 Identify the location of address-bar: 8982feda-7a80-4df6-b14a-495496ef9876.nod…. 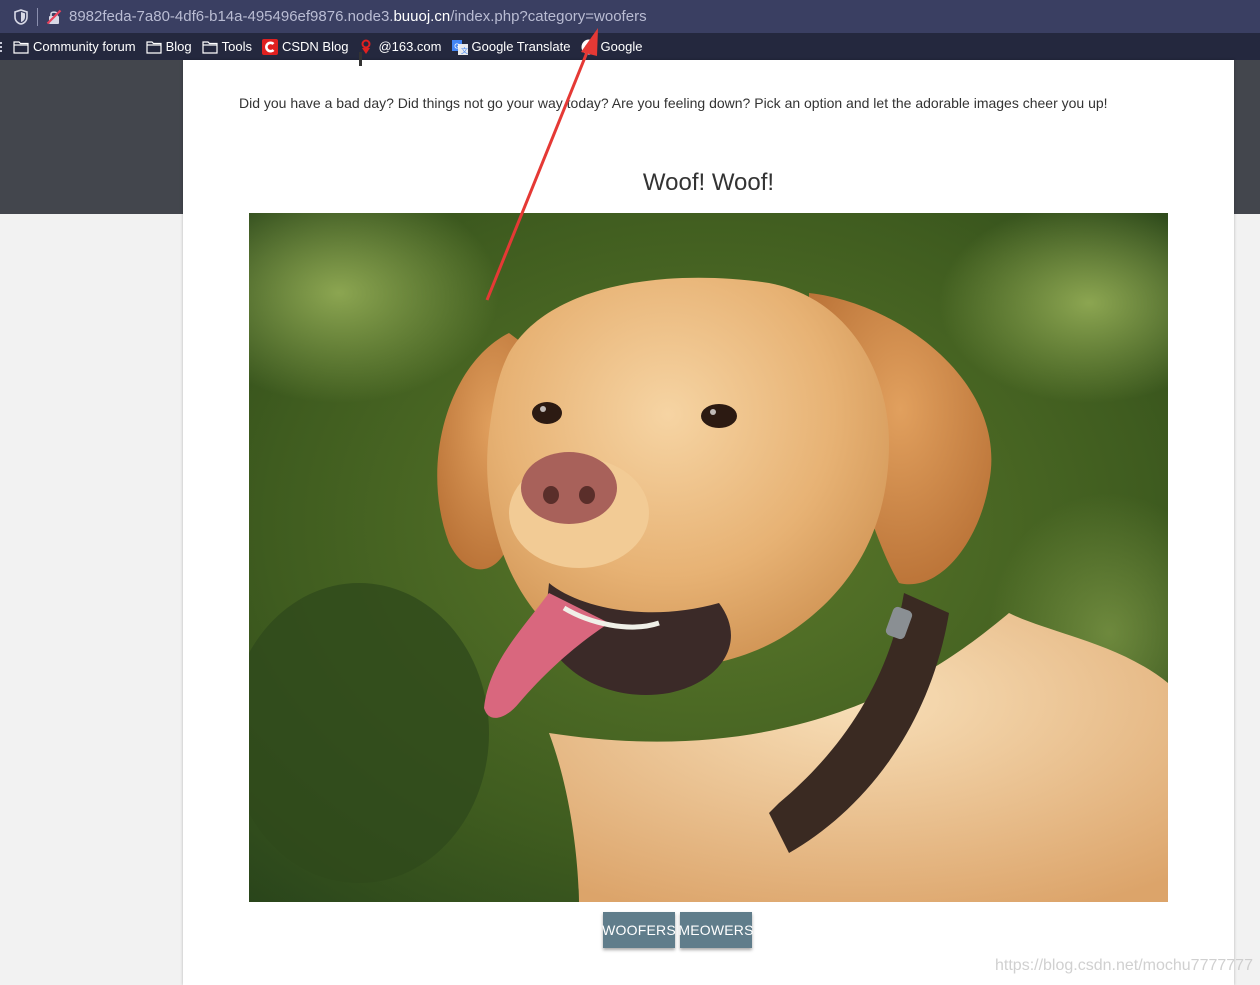
(630, 16).